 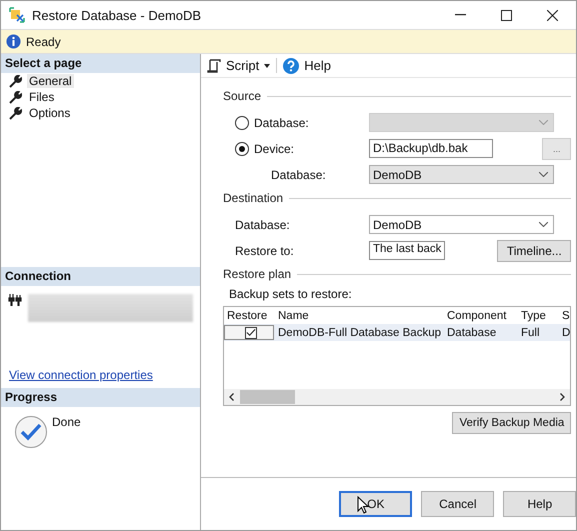 I want to click on column-header: Restore, so click(x=249, y=316).